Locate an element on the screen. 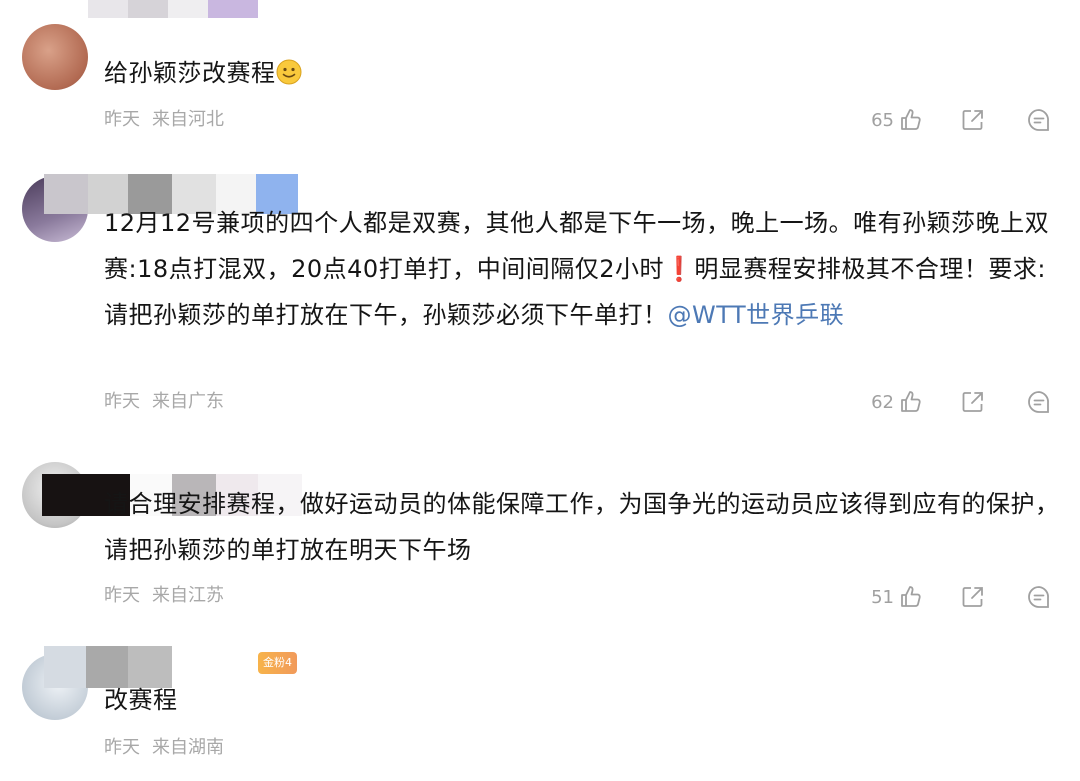 Image resolution: width=1080 pixels, height=781 pixels. like-button: 65 is located at coordinates (897, 120).